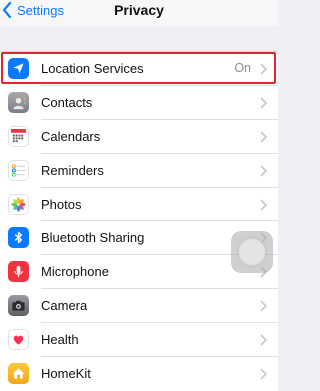 The width and height of the screenshot is (320, 391). What do you see at coordinates (139, 171) in the screenshot?
I see `row-reminders: Reminders` at bounding box center [139, 171].